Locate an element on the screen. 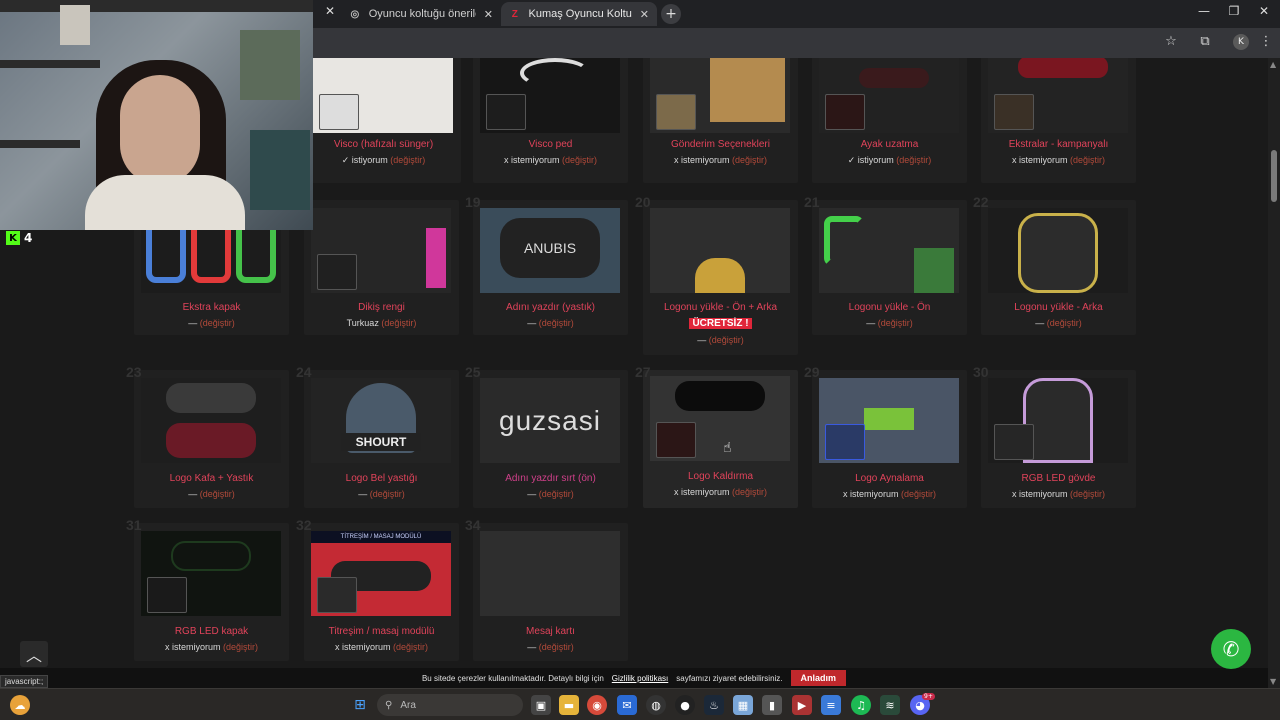 The height and width of the screenshot is (720, 1280). new-tab-button: + is located at coordinates (671, 14).